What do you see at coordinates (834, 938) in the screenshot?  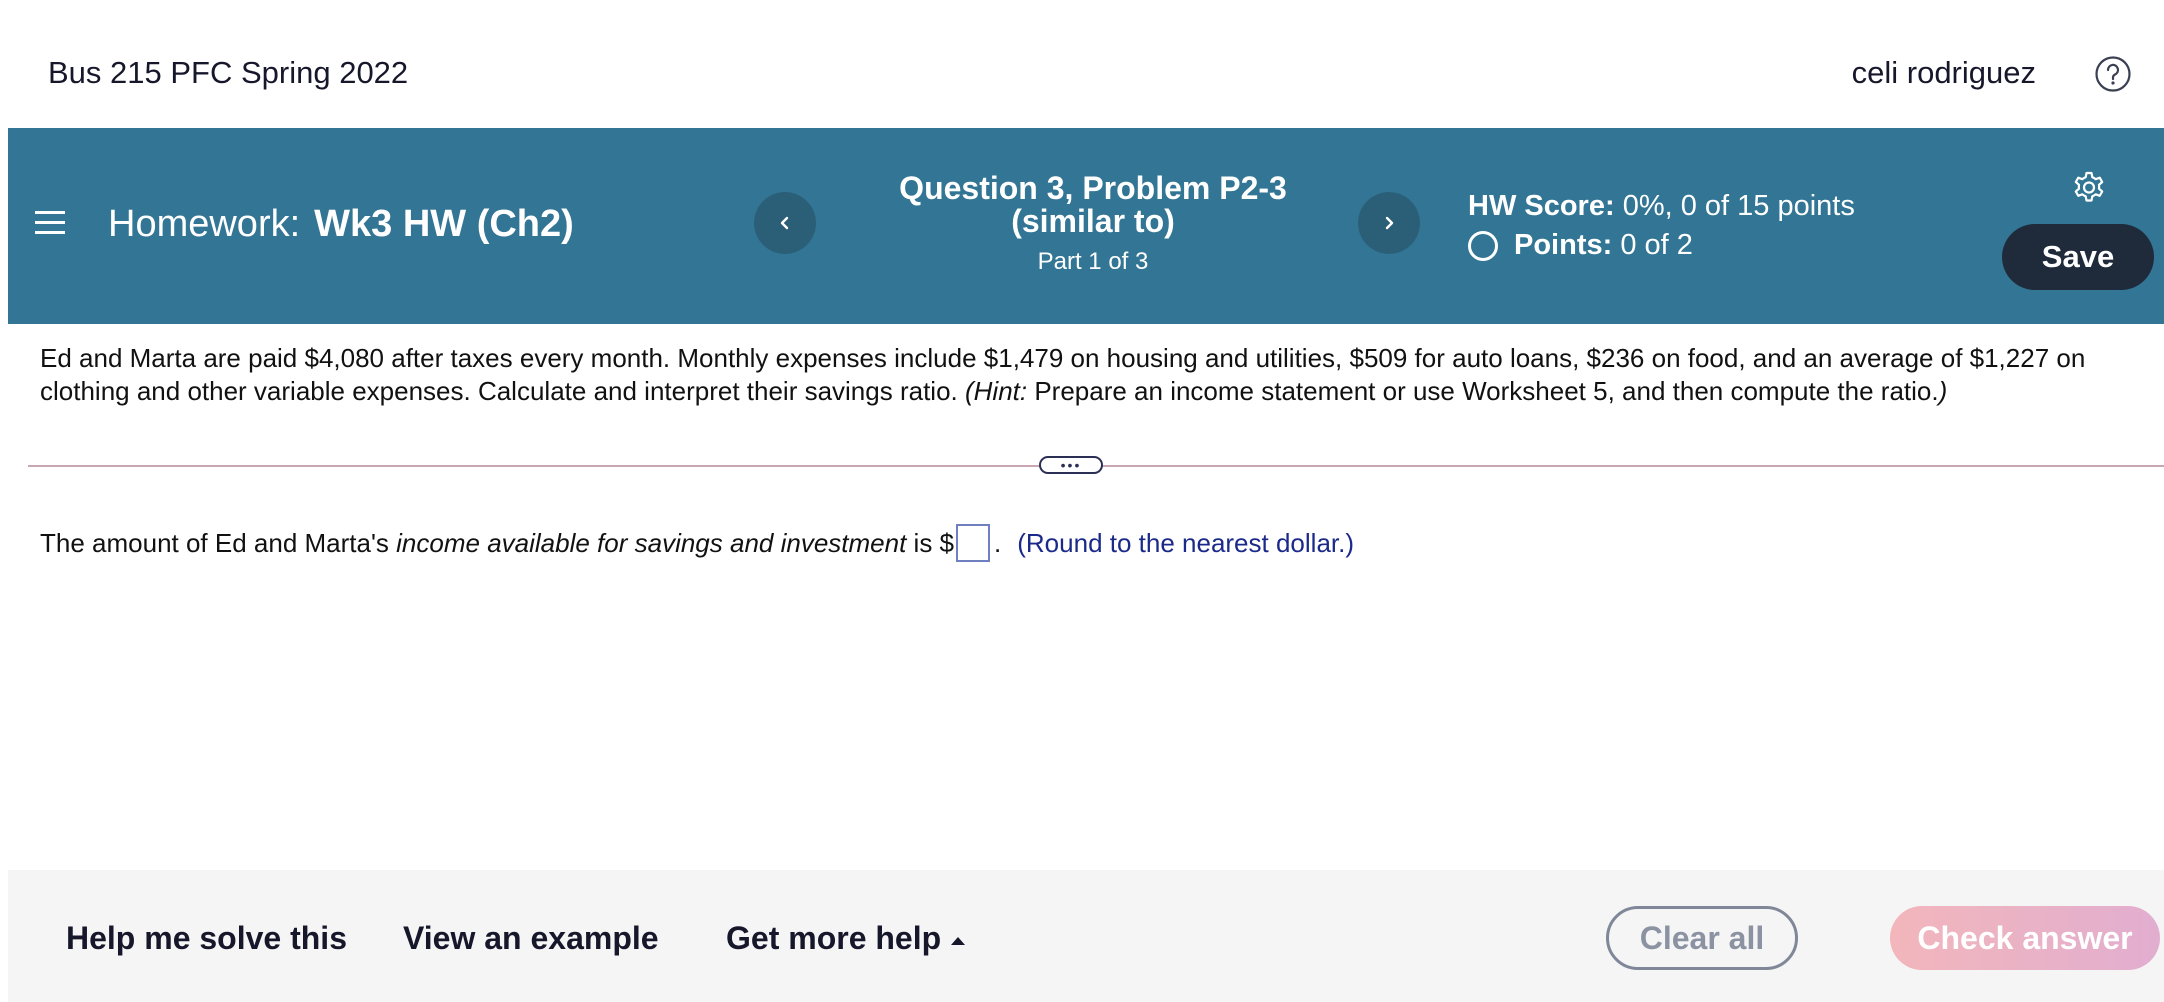 I see `get-more-help-label: Get more help` at bounding box center [834, 938].